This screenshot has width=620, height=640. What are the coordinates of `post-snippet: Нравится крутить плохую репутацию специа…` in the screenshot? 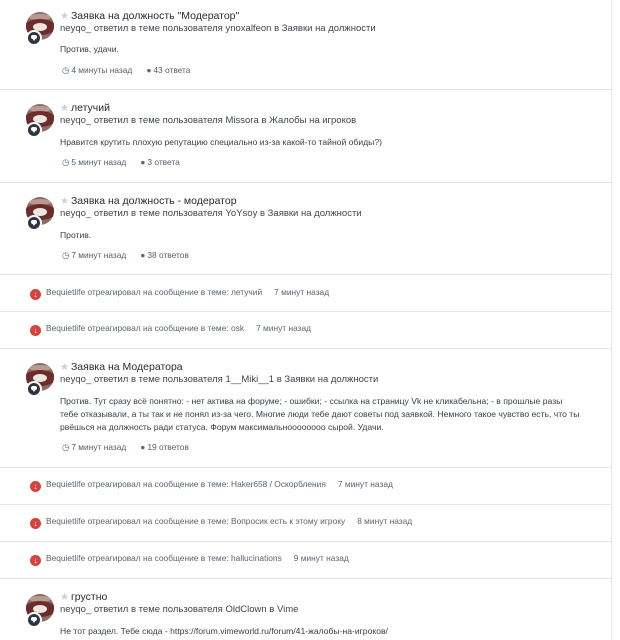 It's located at (221, 142).